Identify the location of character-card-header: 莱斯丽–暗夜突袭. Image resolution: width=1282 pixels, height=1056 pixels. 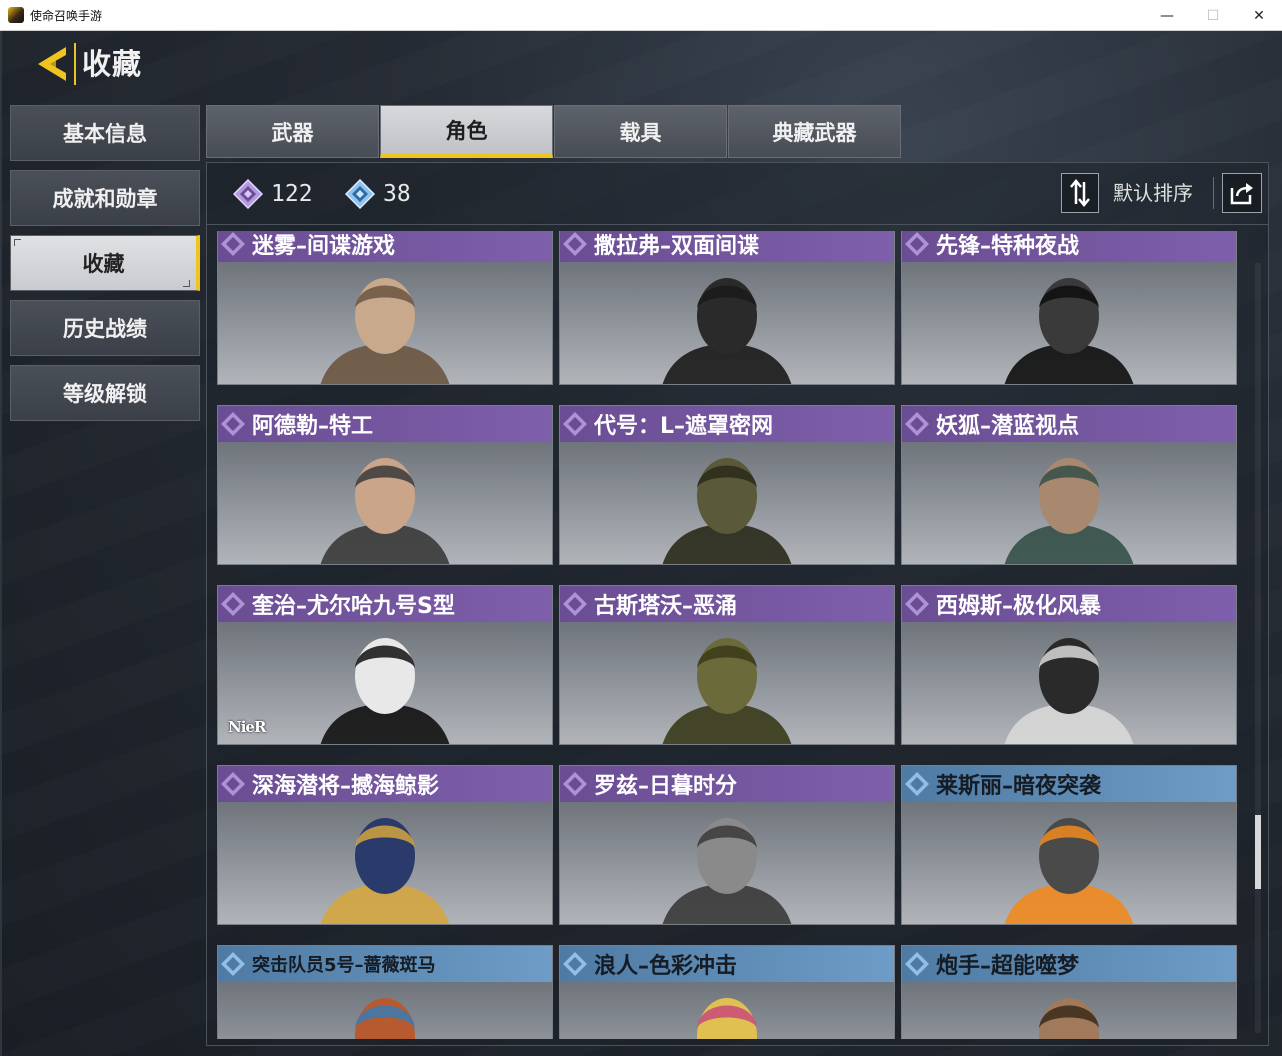
(1069, 784).